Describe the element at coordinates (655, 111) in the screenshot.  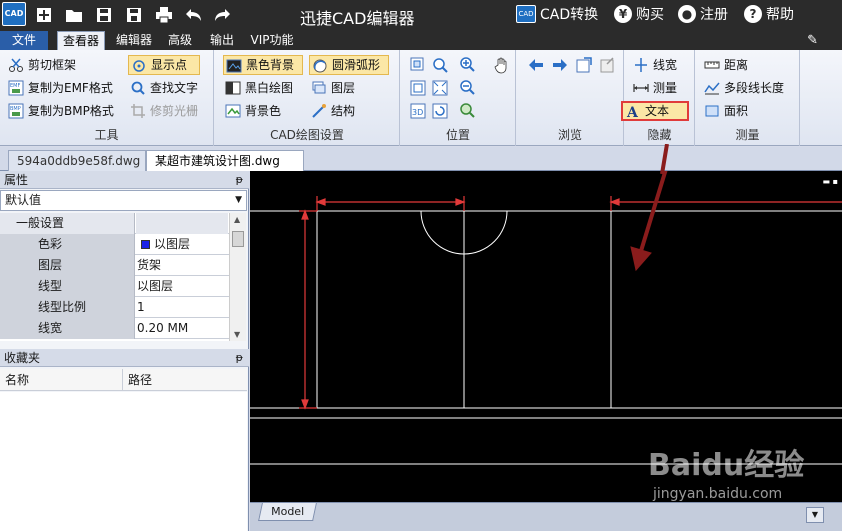
I see `text-toggle-button: A 文本` at that location.